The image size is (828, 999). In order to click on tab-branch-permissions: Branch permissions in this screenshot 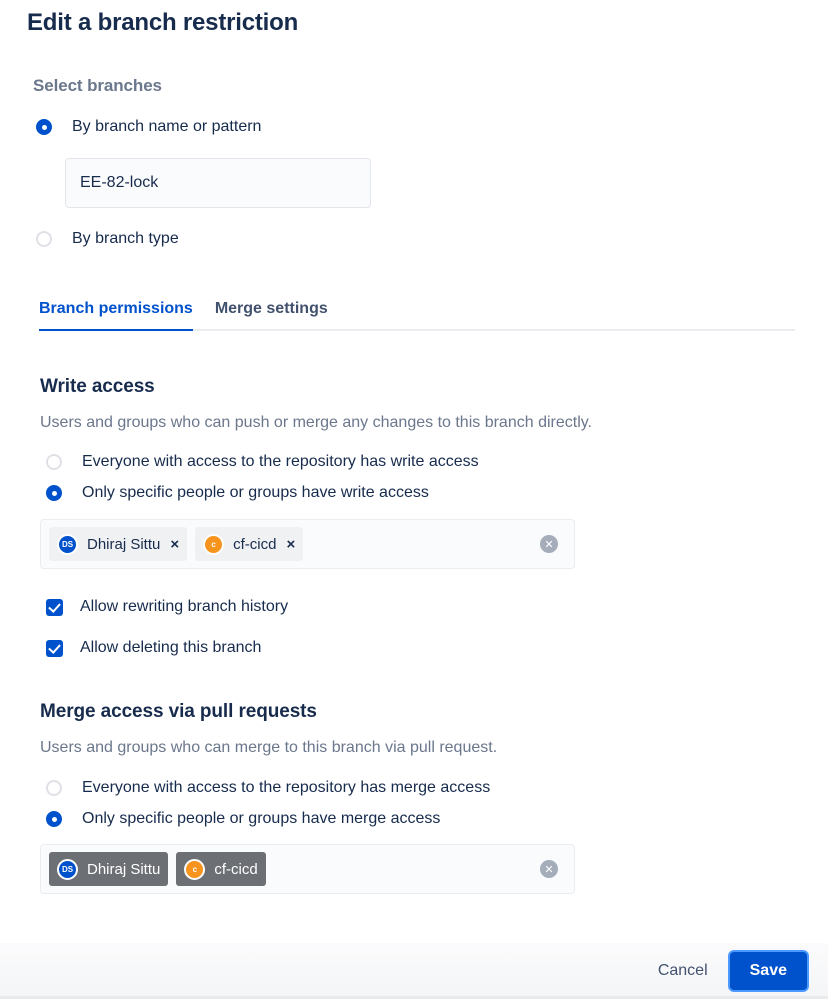, I will do `click(116, 315)`.